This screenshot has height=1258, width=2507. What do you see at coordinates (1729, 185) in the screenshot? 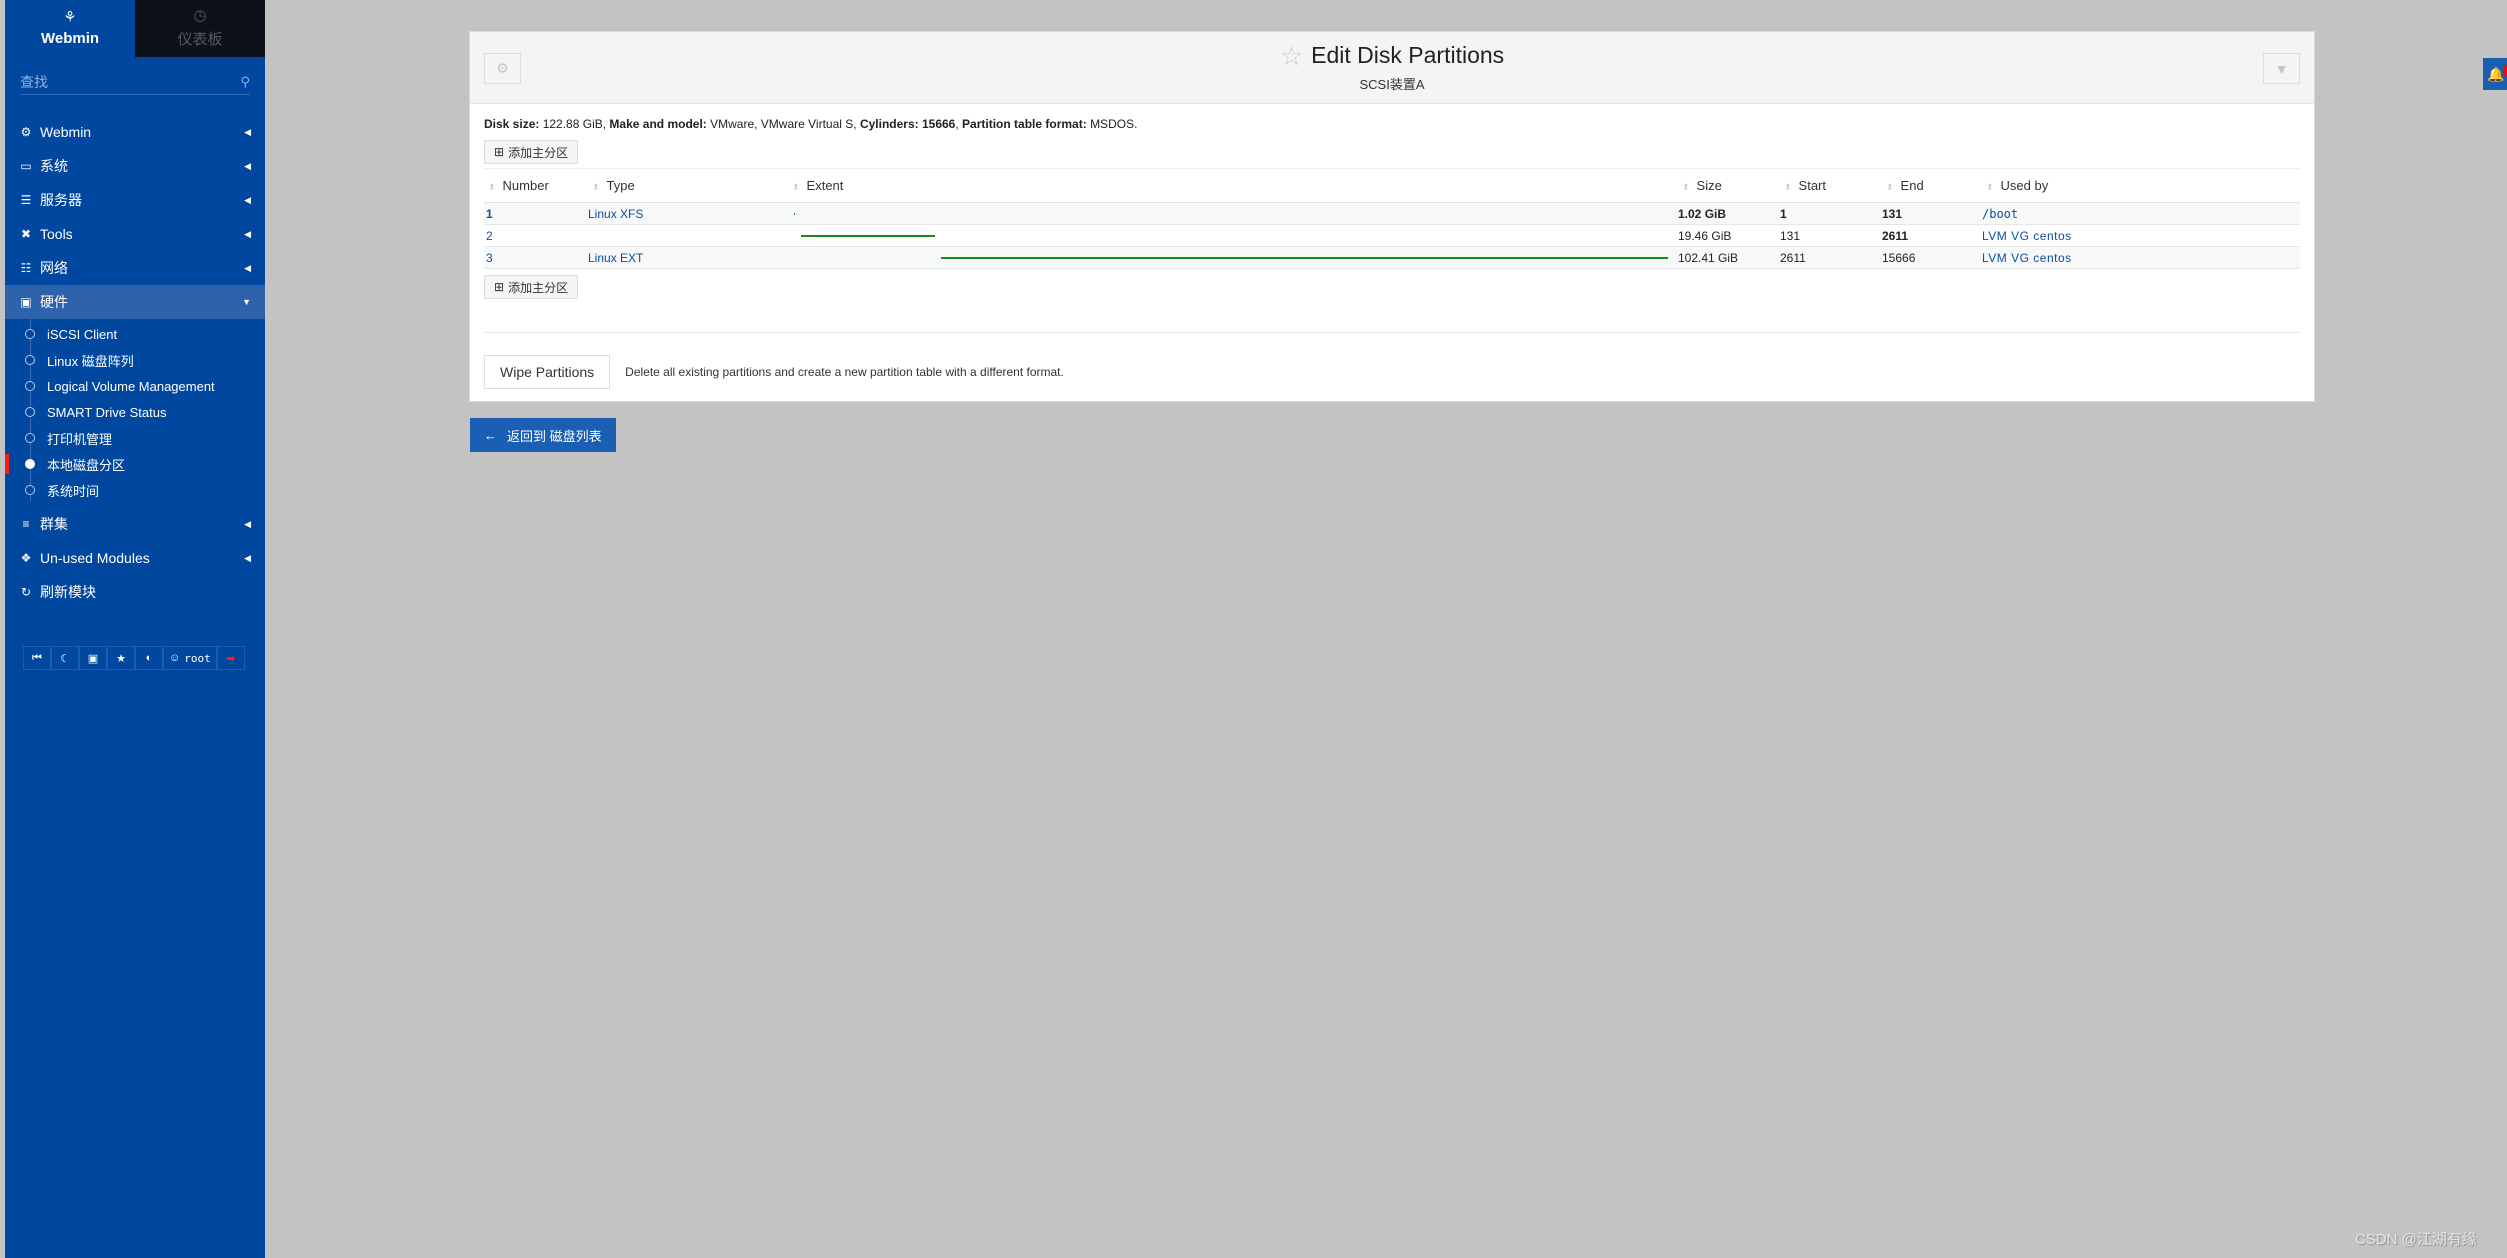
I see `column-header-size: ⬍ Size` at bounding box center [1729, 185].